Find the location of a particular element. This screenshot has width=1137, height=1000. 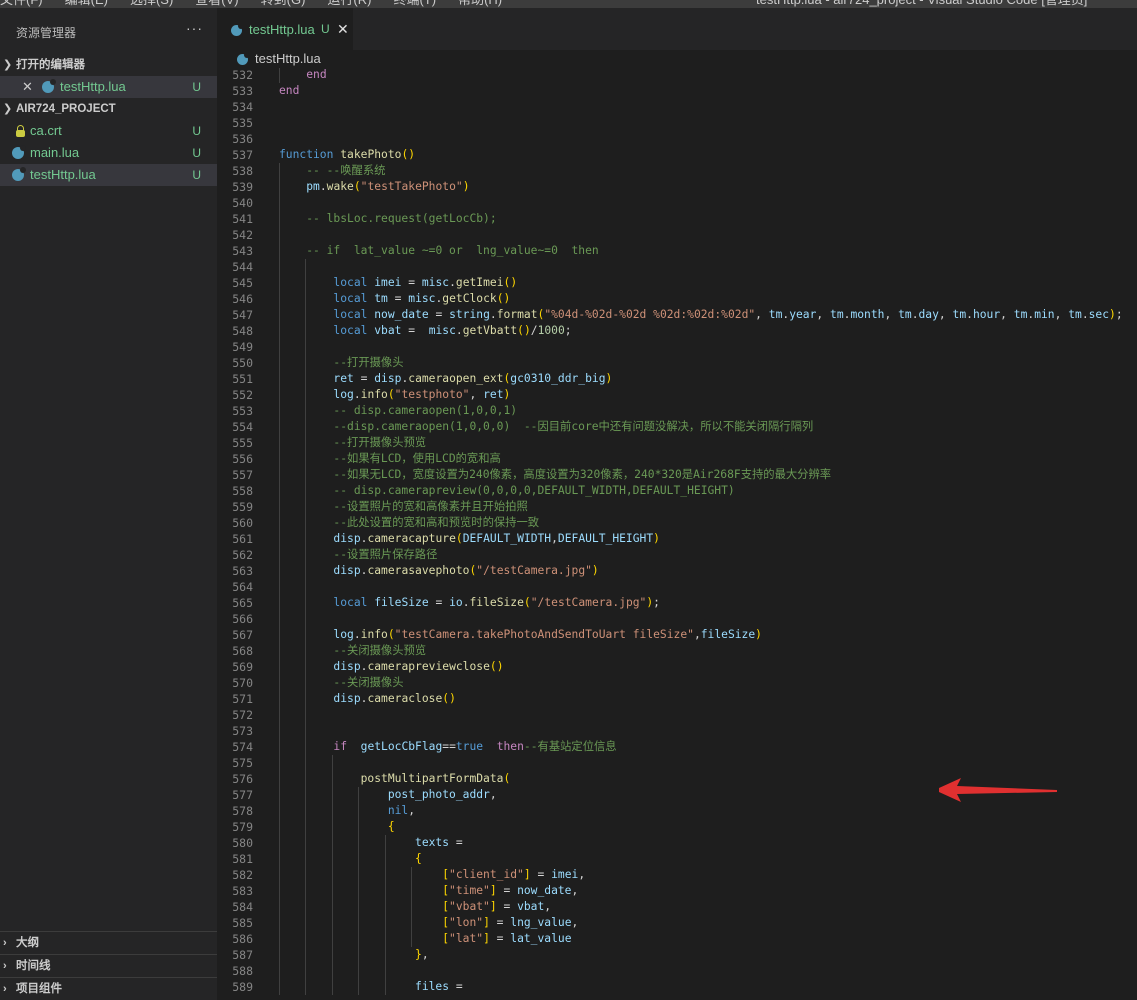

file-item-testhttp-lua: testHttp.lua U is located at coordinates (108, 175).